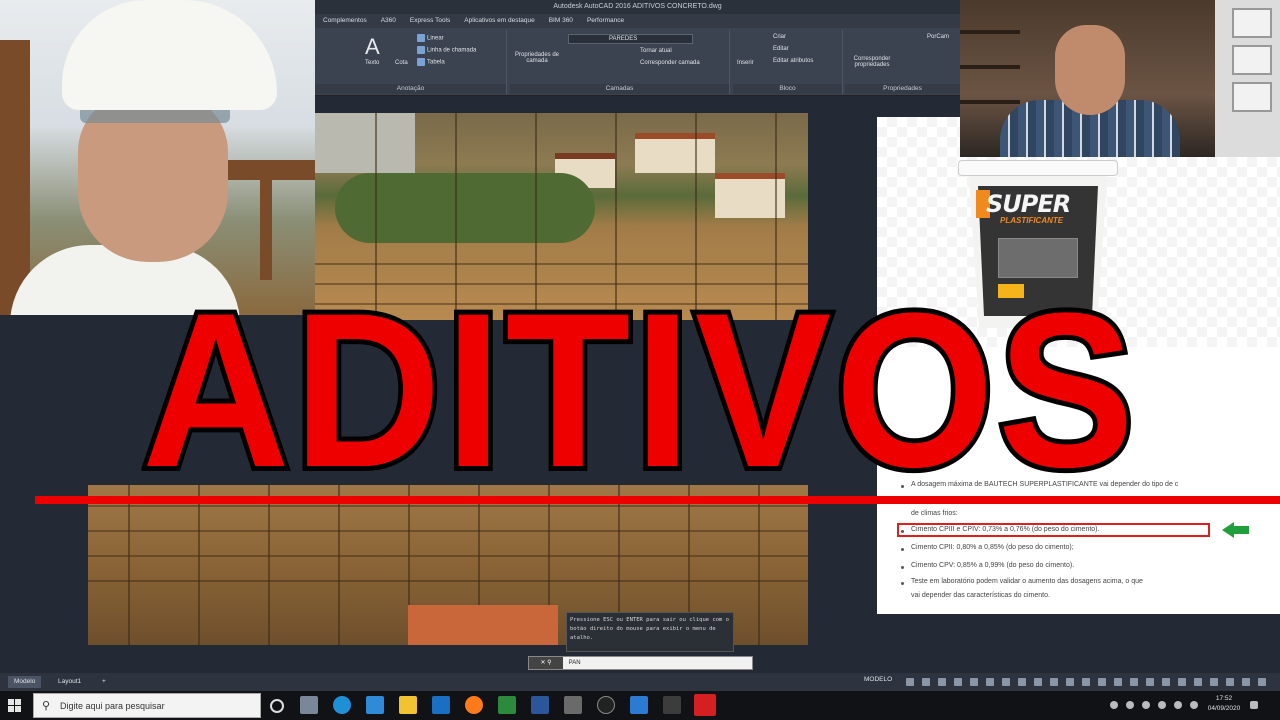 This screenshot has height=720, width=1280. What do you see at coordinates (1032, 220) in the screenshot?
I see `brand-sub: PLASTIFICANTE` at bounding box center [1032, 220].